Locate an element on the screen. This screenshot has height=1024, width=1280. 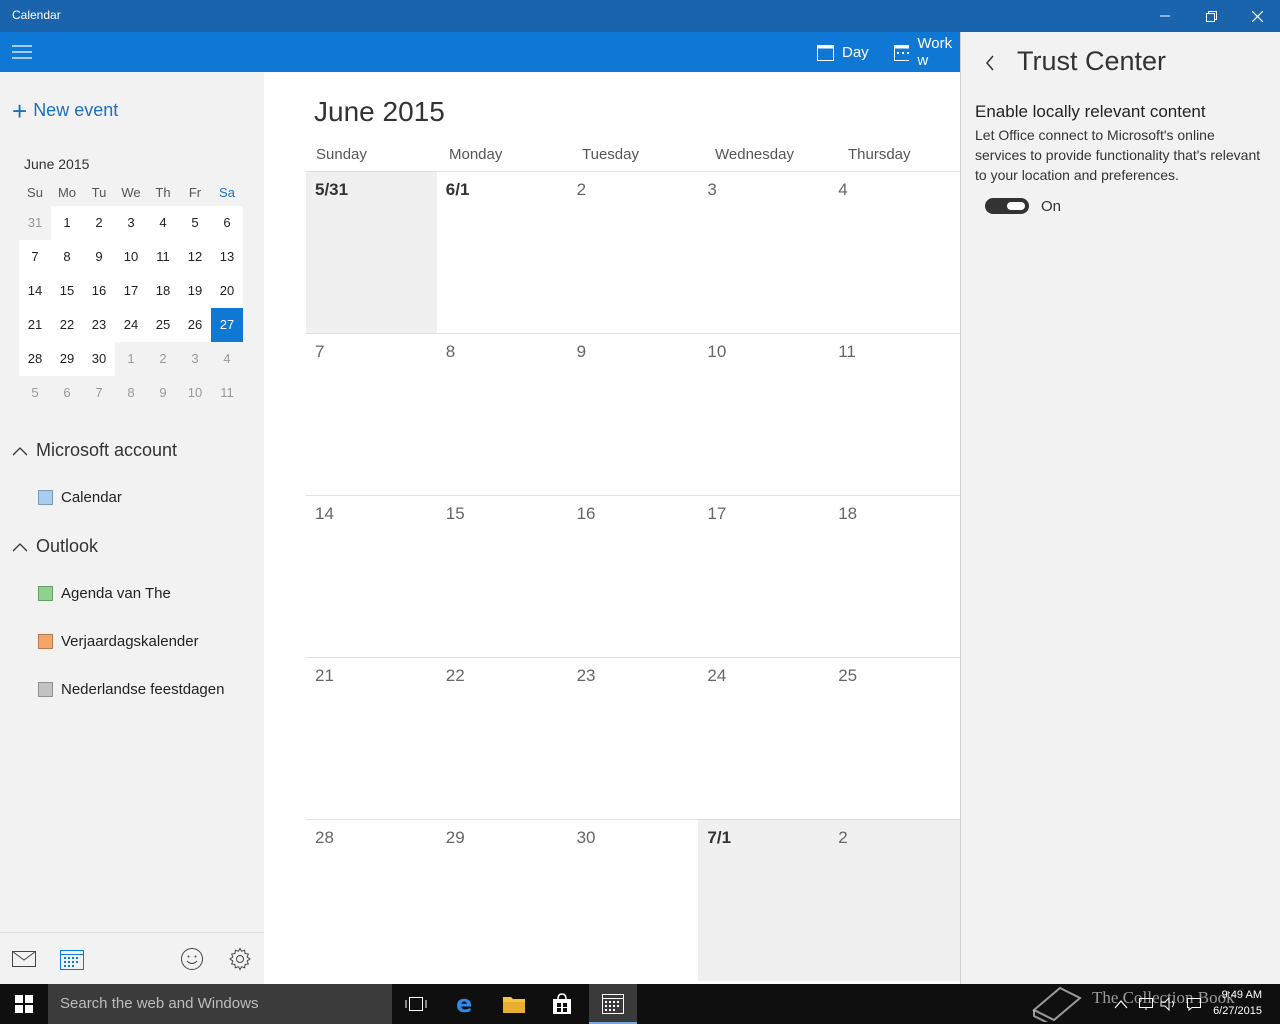
day-cell: 16 is located at coordinates (633, 576).